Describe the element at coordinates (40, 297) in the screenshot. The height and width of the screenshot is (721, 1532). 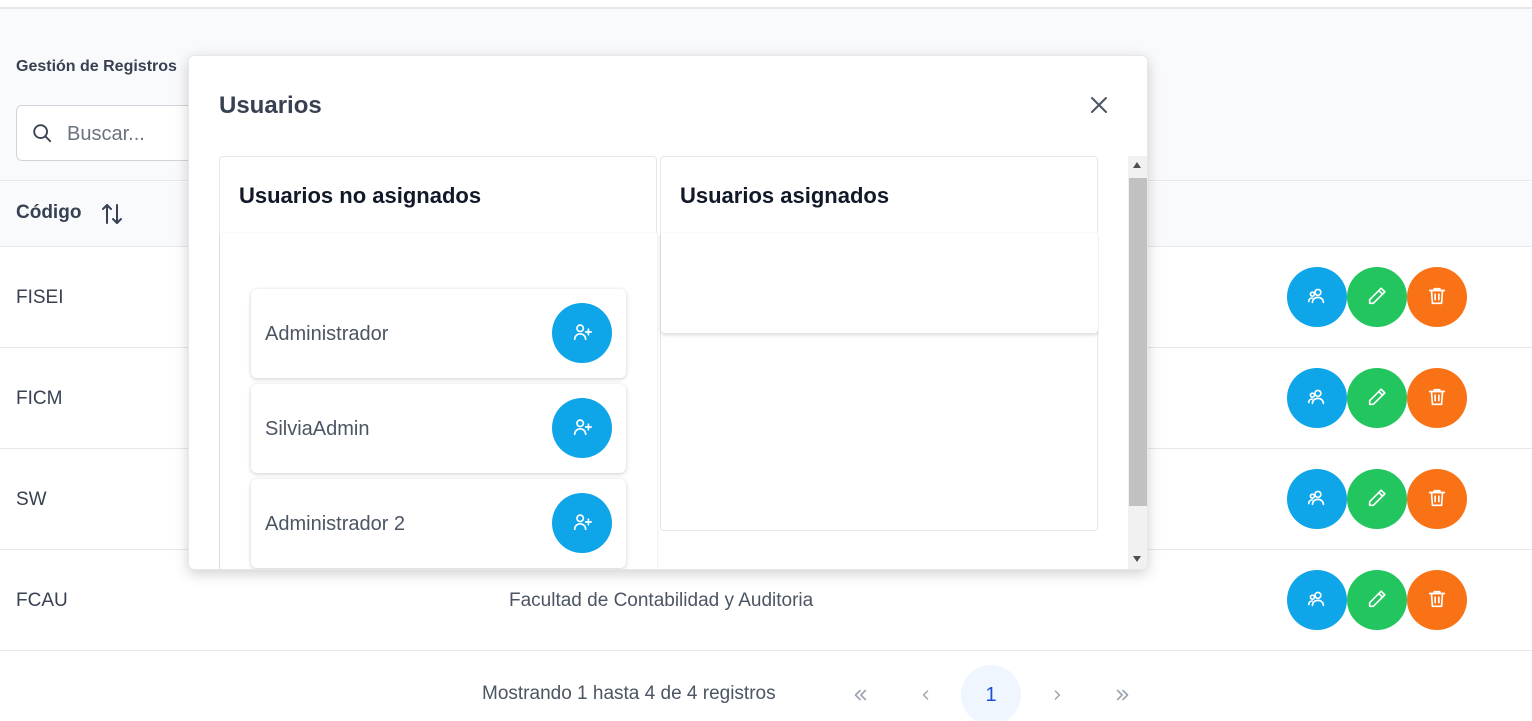
I see `row-code: FISEI` at that location.